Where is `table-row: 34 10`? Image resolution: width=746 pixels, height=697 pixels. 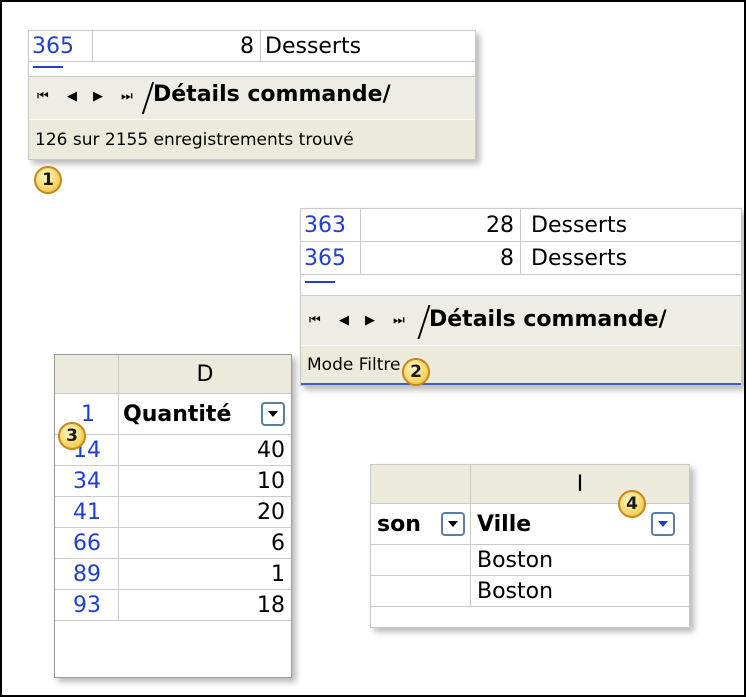
table-row: 34 10 is located at coordinates (173, 481).